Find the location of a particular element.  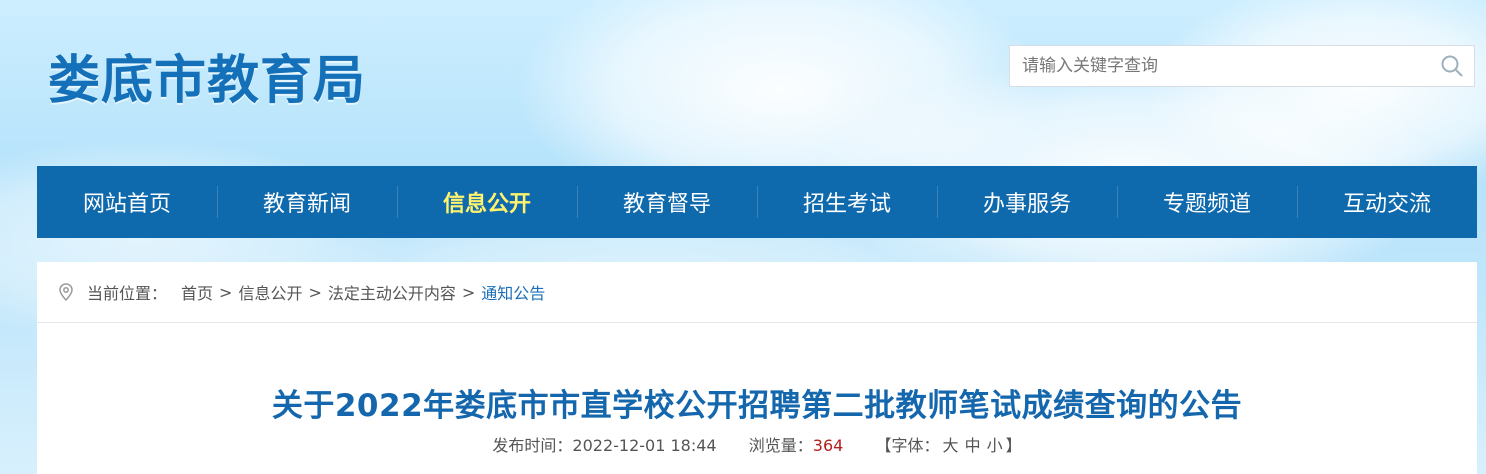

article-meta: 发布时间：2022-12-01 18:44 浏览量：364 【字体：大中小】 is located at coordinates (757, 444).